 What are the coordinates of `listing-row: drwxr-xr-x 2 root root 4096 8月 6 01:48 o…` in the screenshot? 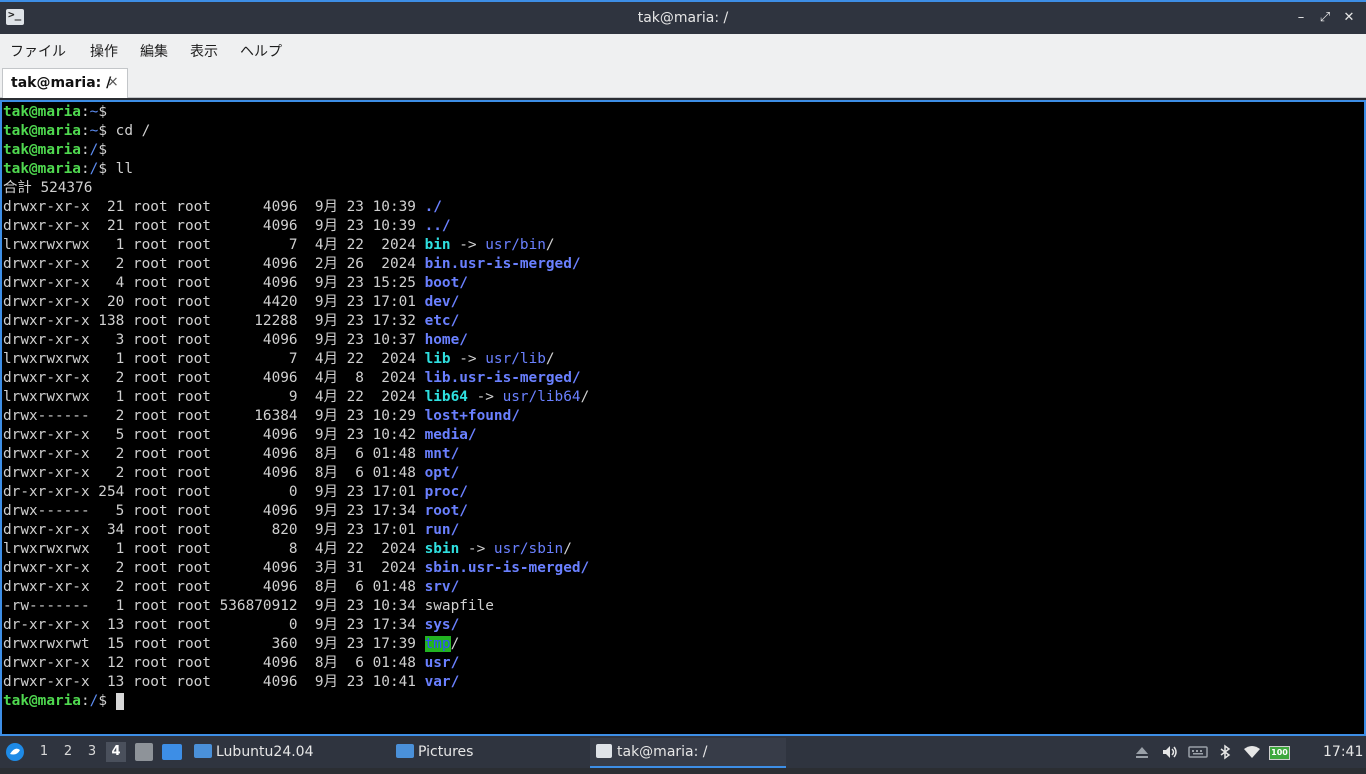 It's located at (231, 473).